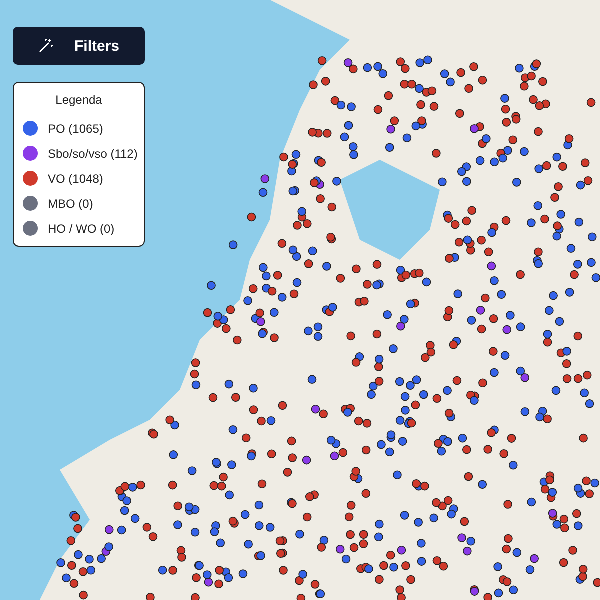 The image size is (600, 600). Describe the element at coordinates (93, 153) in the screenshot. I see `legend-label: Sbo/so/vso (112)` at that location.